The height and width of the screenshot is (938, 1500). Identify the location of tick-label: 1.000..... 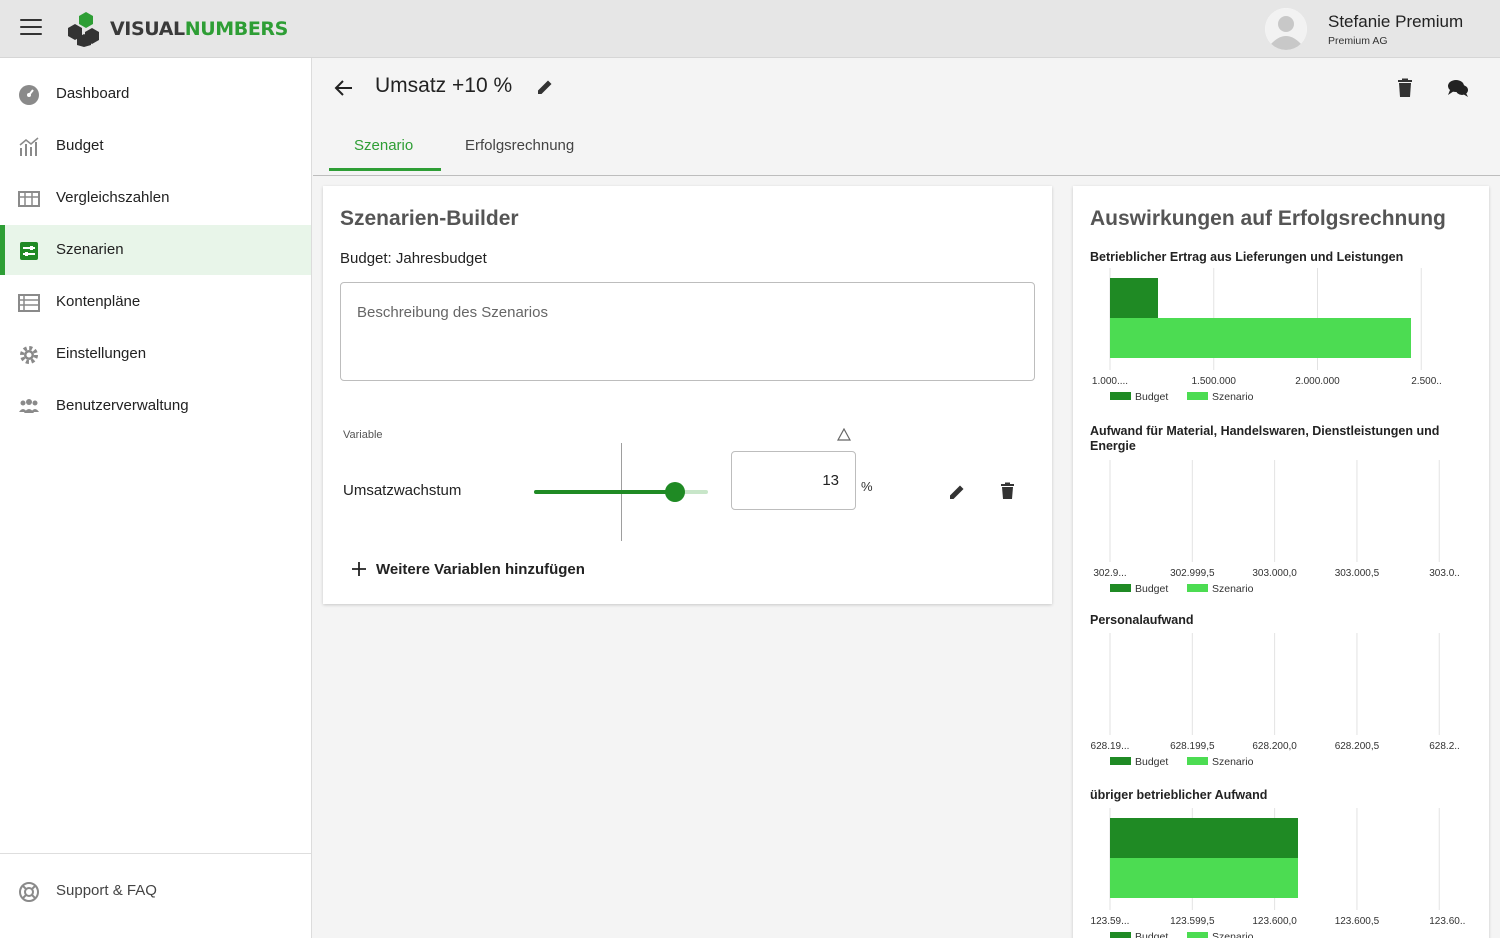
(1110, 381).